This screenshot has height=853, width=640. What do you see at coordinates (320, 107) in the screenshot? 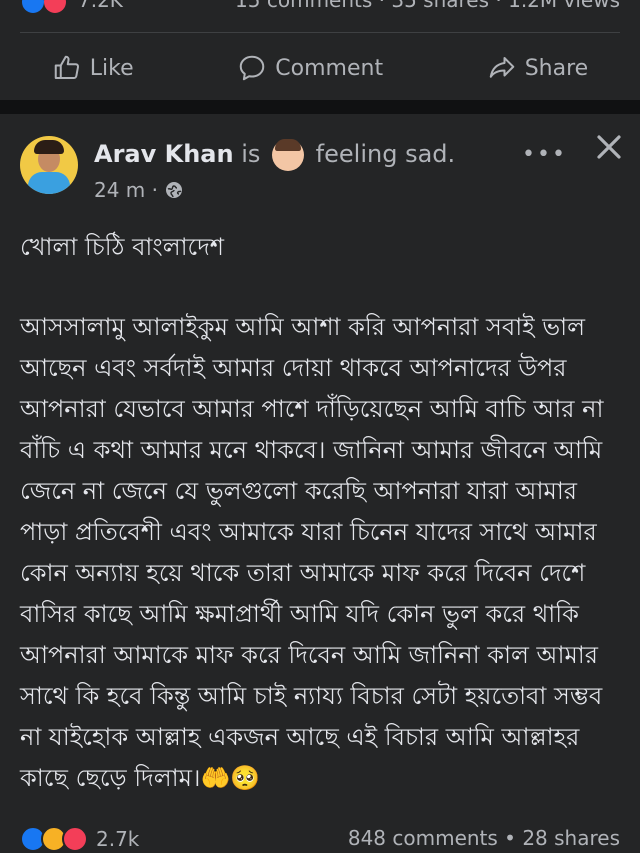
I see `feed-separator` at bounding box center [320, 107].